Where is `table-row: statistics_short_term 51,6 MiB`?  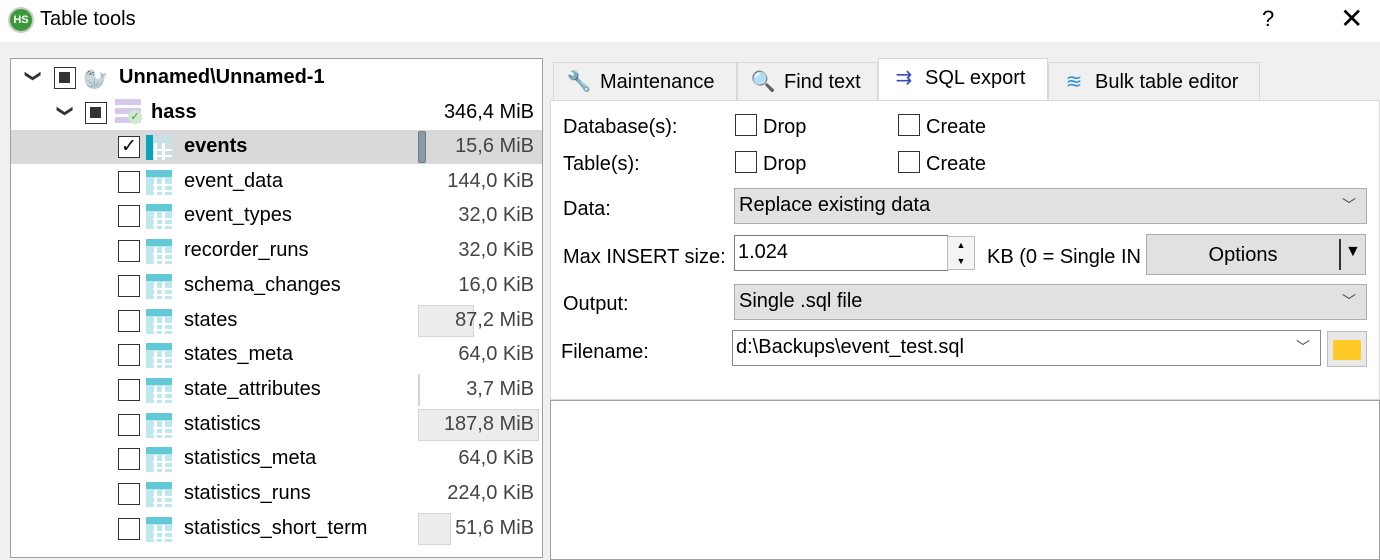 table-row: statistics_short_term 51,6 MiB is located at coordinates (276, 529).